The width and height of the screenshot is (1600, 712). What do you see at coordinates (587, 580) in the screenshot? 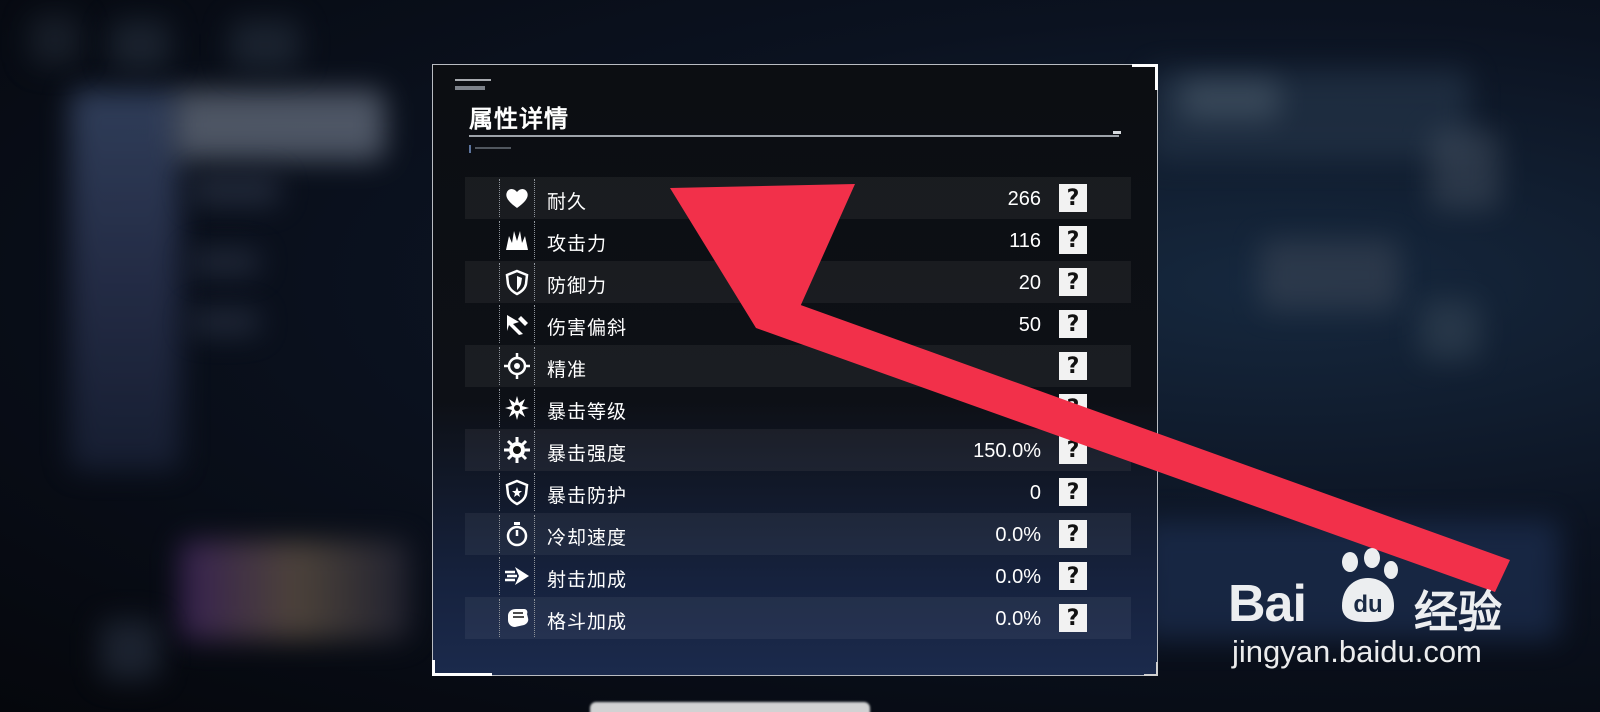
I see `stat-label: 射击加成` at bounding box center [587, 580].